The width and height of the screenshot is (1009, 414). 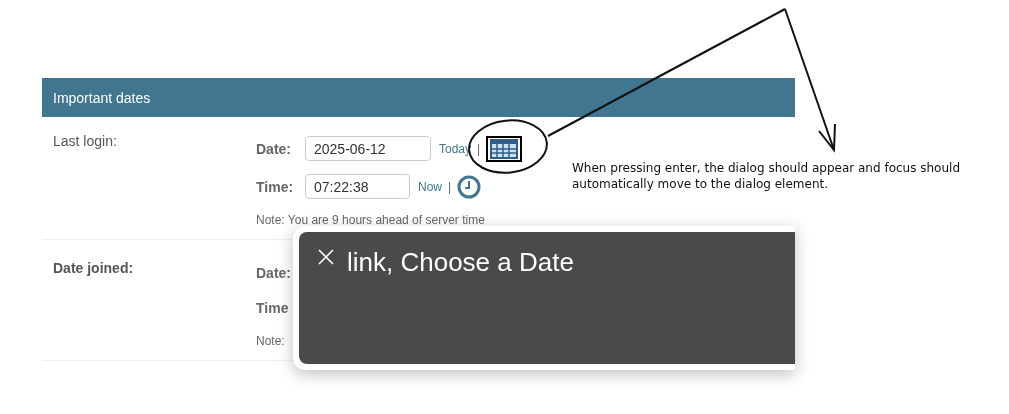 I want to click on field-label: Time, so click(x=273, y=308).